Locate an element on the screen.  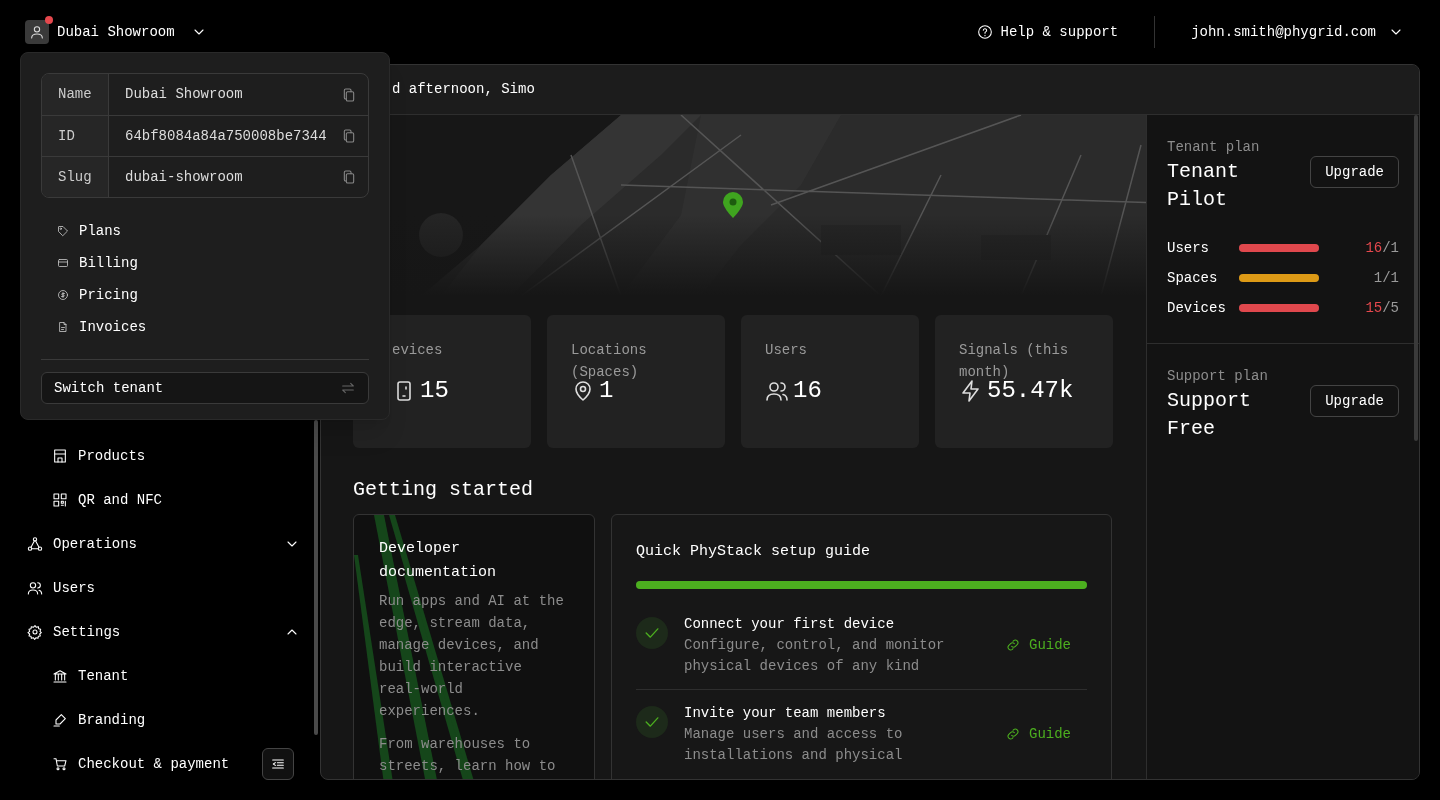
card-description: Run apps and AI at the edge, stream data, manage devices, and build interactive real-world experiences. is located at coordinates (472, 656).